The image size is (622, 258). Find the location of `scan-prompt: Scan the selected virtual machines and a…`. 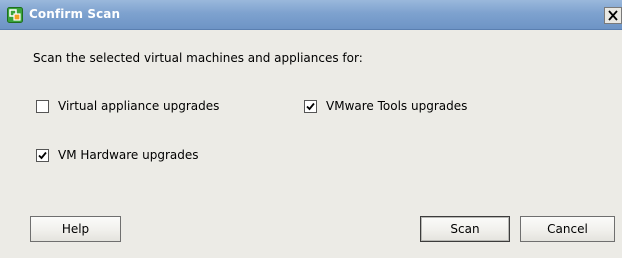

scan-prompt: Scan the selected virtual machines and a… is located at coordinates (198, 58).